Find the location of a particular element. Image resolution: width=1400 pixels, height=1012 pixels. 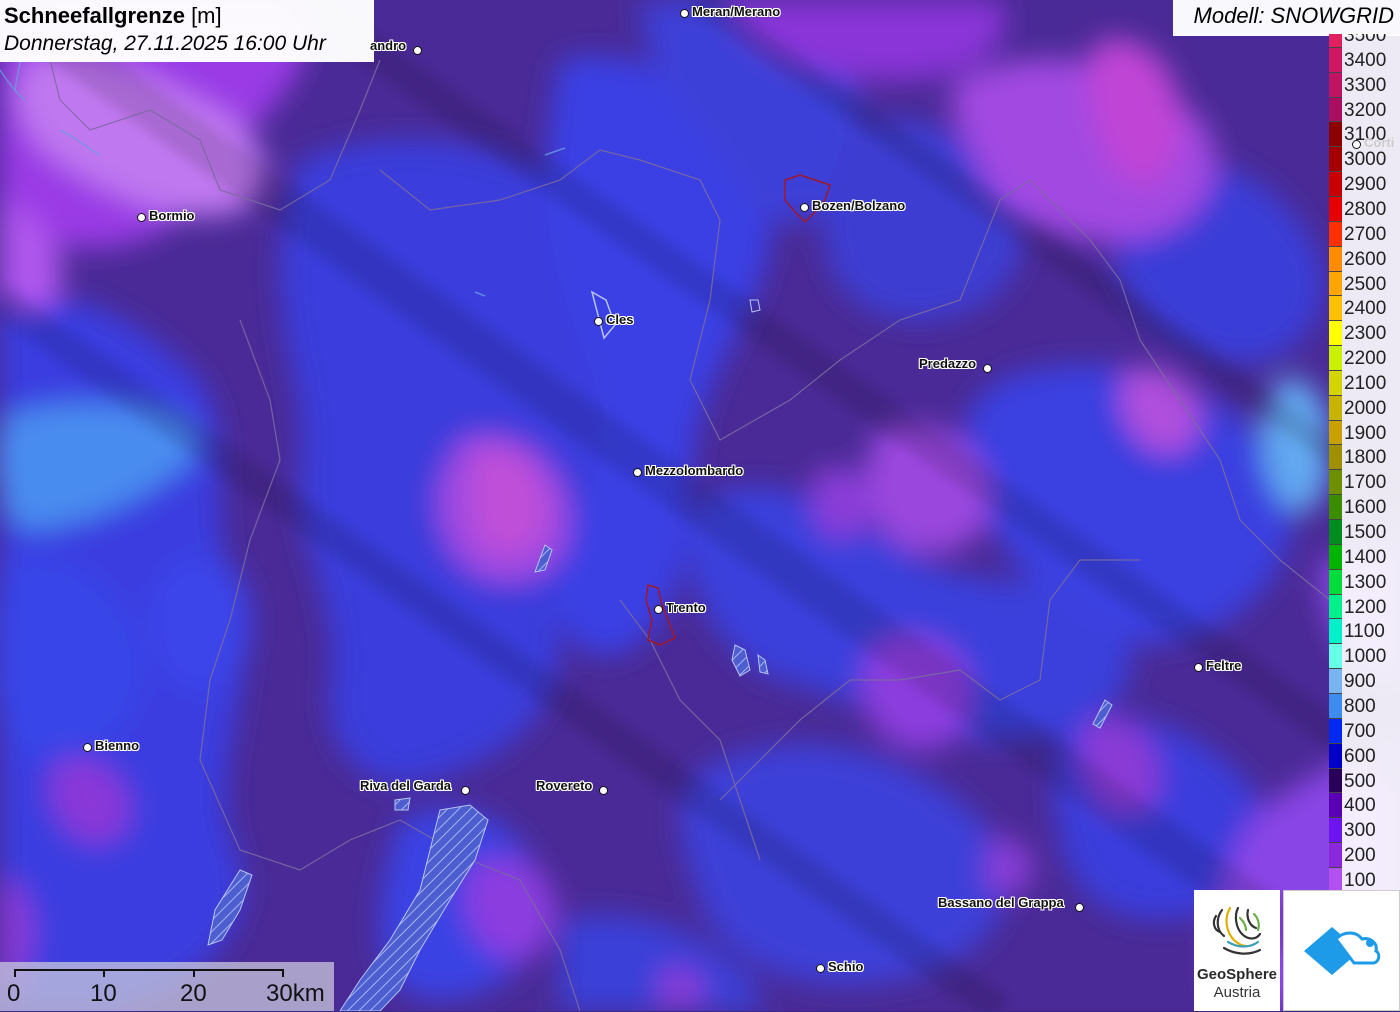

legend-label: 500 is located at coordinates (1360, 781).